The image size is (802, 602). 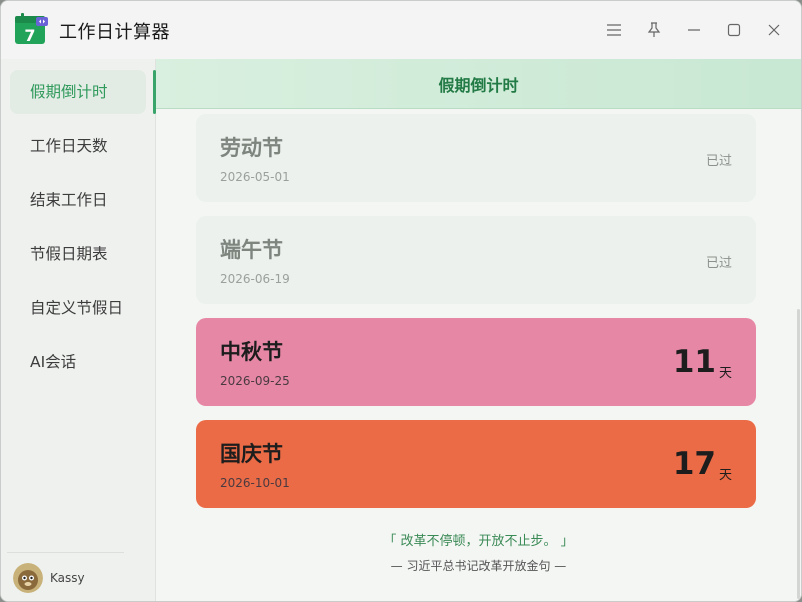 I want to click on close-icon, so click(x=774, y=30).